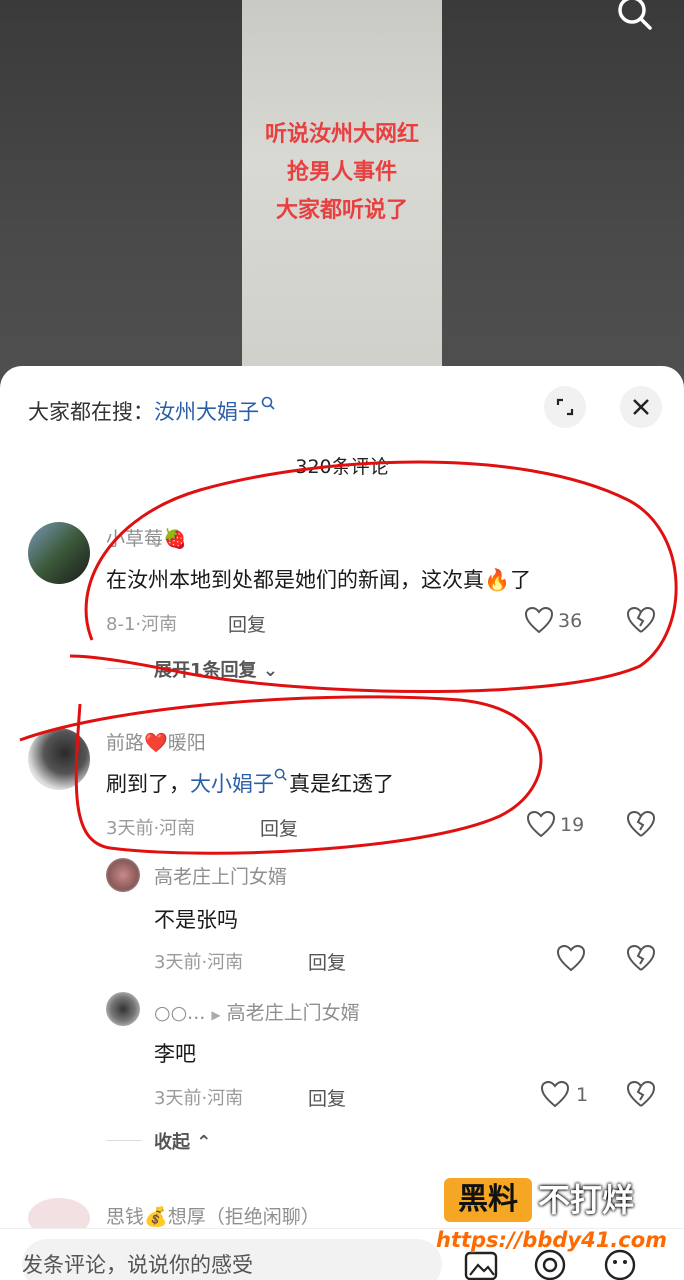 The height and width of the screenshot is (1280, 684). I want to click on collapse-label: 收起, so click(172, 1142).